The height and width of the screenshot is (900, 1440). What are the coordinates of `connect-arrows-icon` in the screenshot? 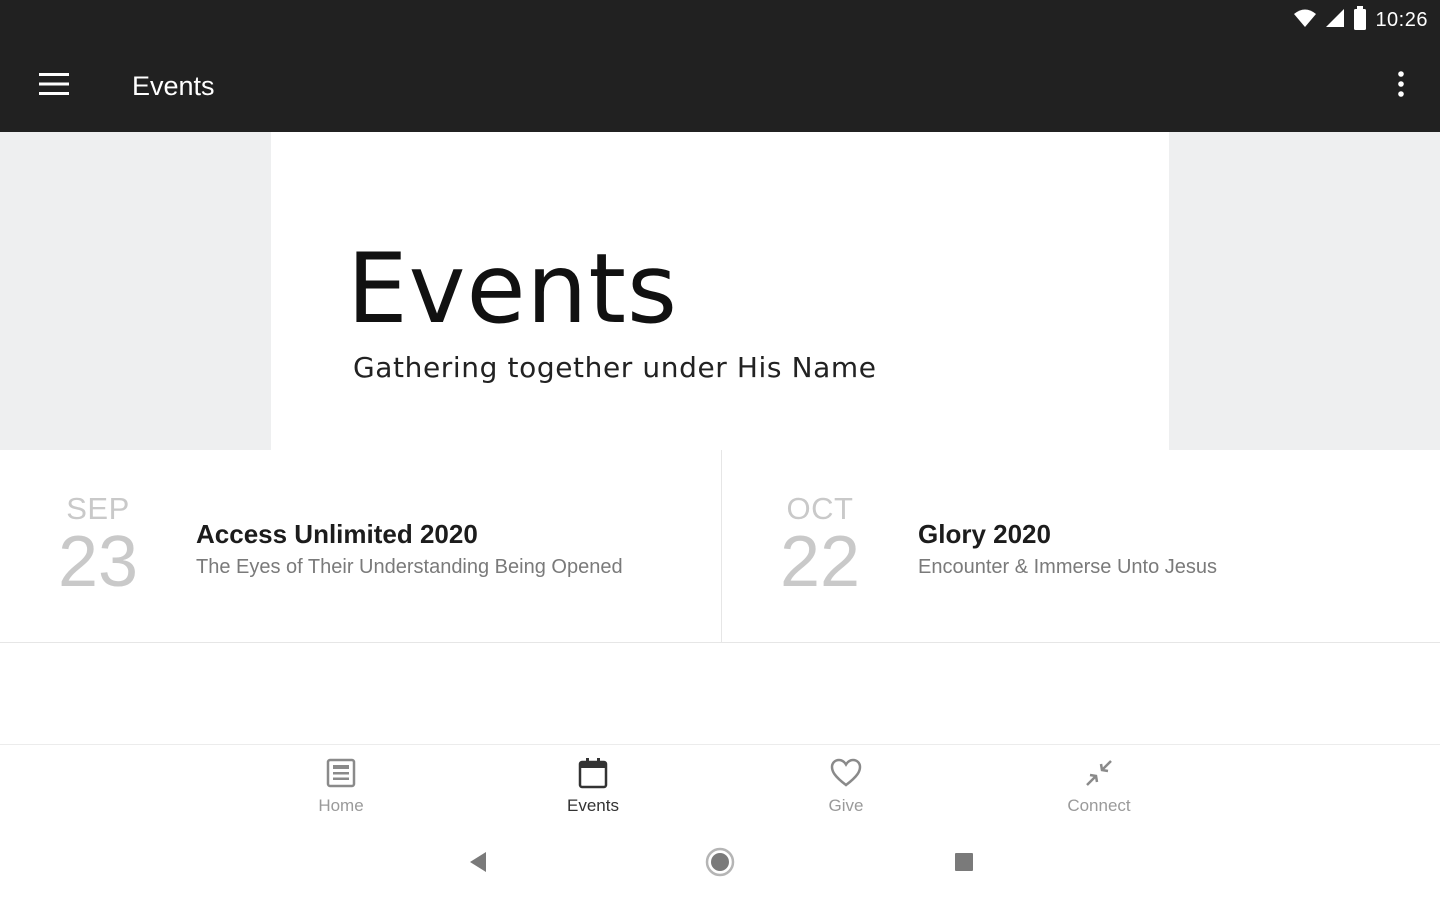 It's located at (1099, 773).